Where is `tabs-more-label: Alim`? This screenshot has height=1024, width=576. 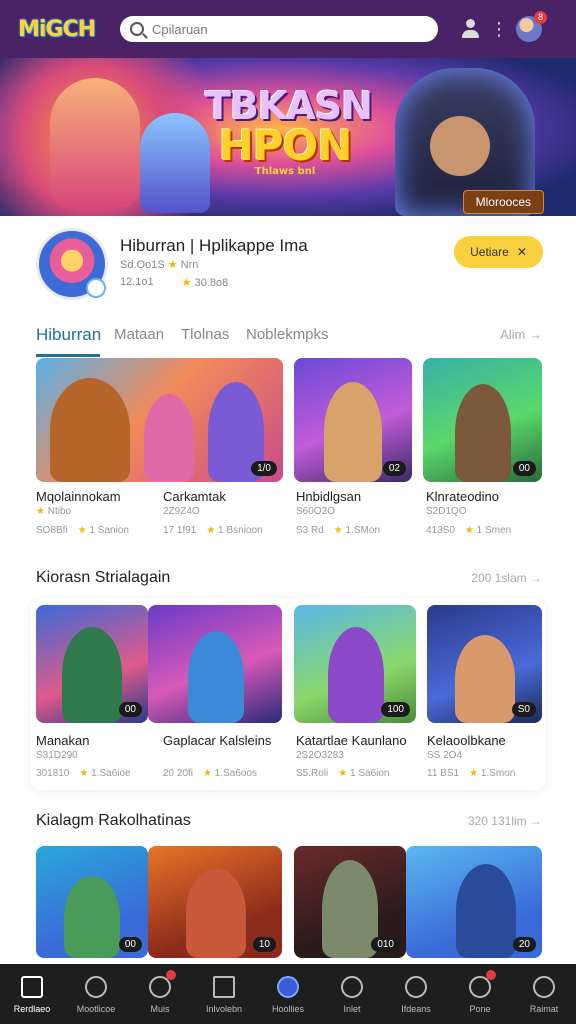 tabs-more-label: Alim is located at coordinates (513, 334).